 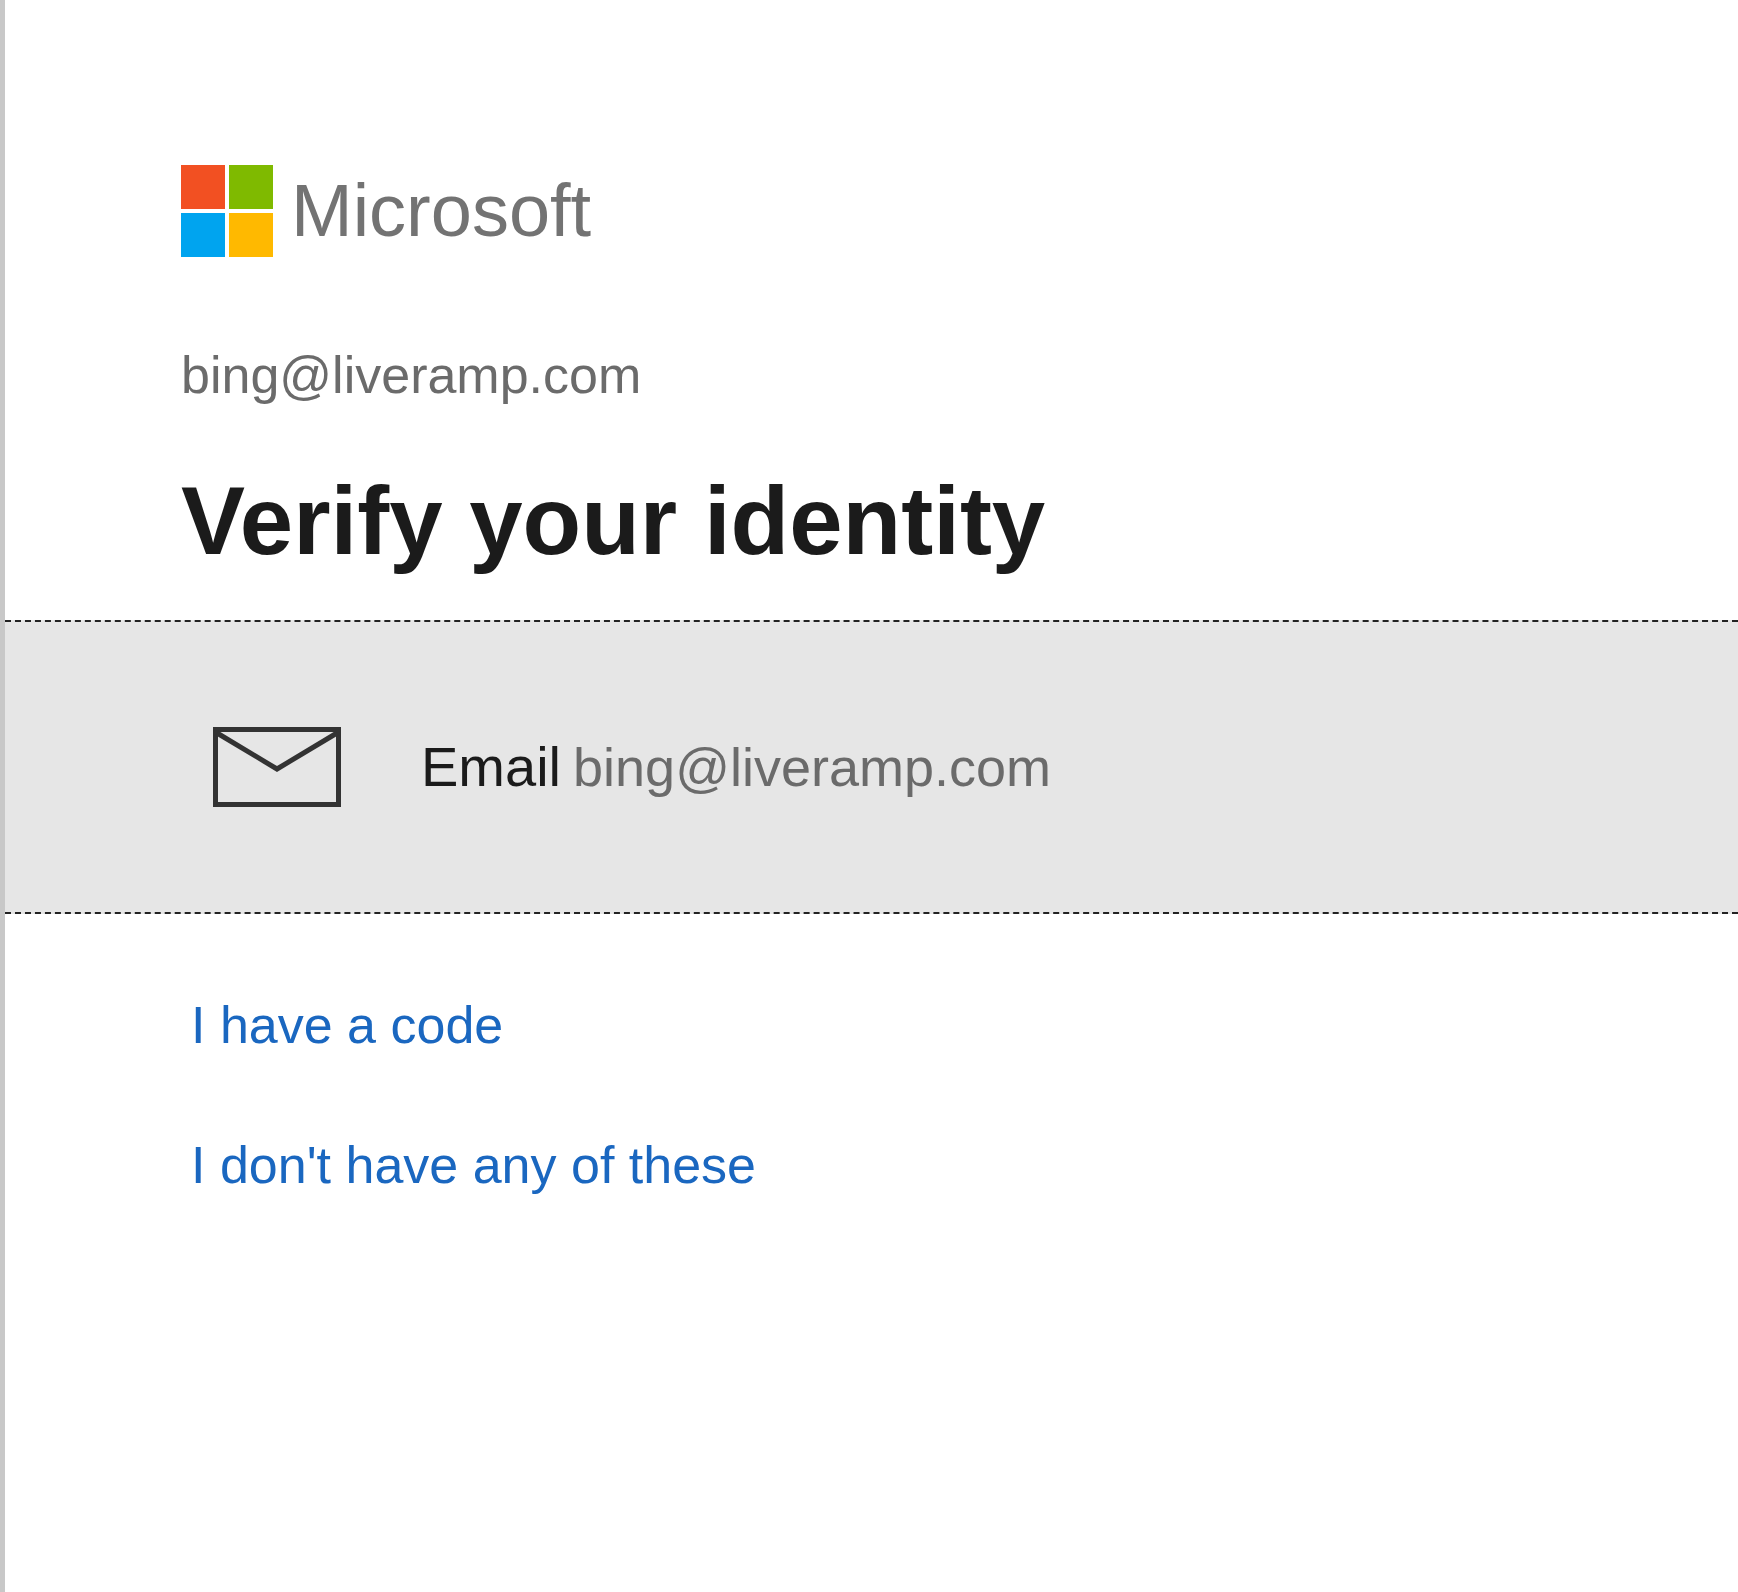 What do you see at coordinates (473, 1165) in the screenshot?
I see `option-link: I don't have any of these` at bounding box center [473, 1165].